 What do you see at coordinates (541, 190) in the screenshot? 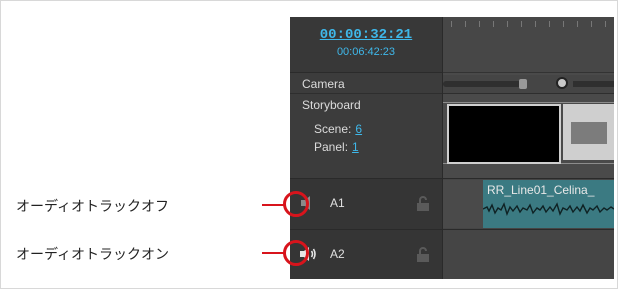
I see `audio-clip-label: RR_Line01_Celina_` at bounding box center [541, 190].